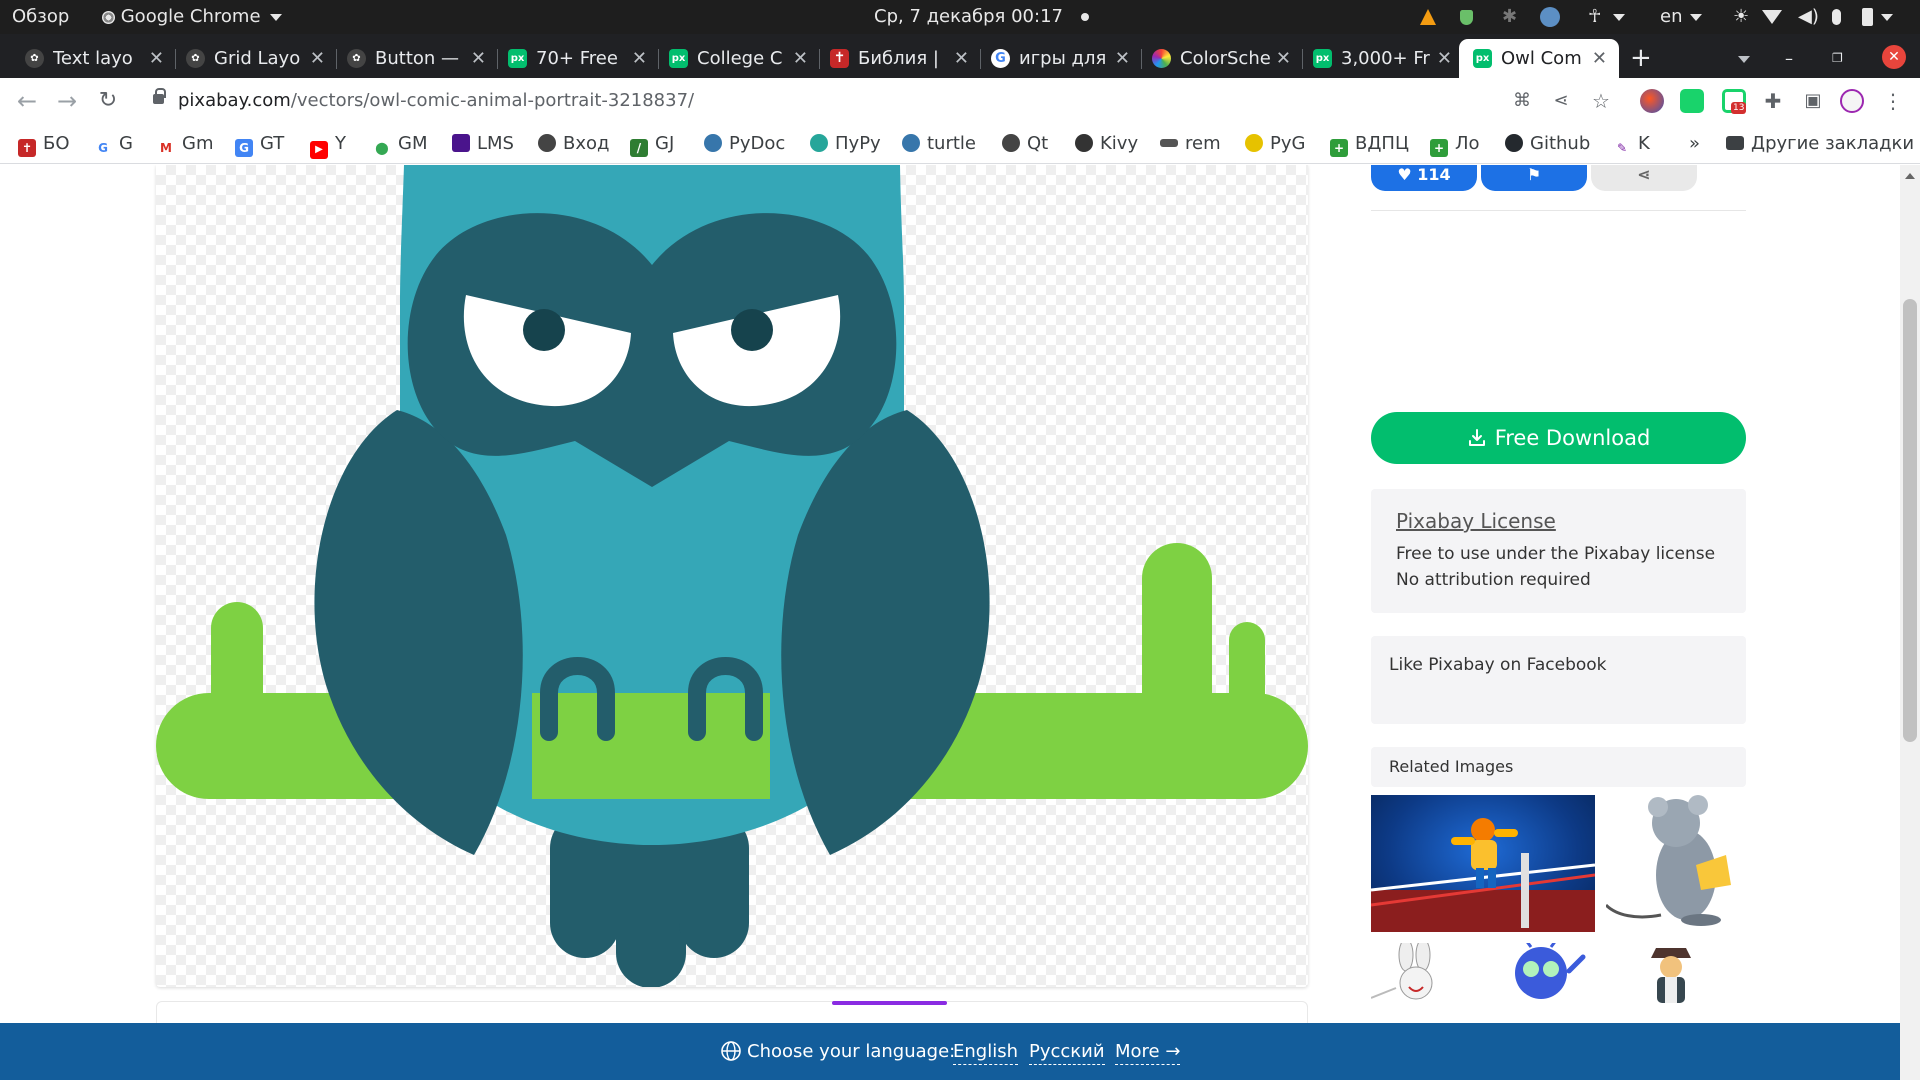  What do you see at coordinates (1813, 101) in the screenshot?
I see `side-panel-icon: ▣` at bounding box center [1813, 101].